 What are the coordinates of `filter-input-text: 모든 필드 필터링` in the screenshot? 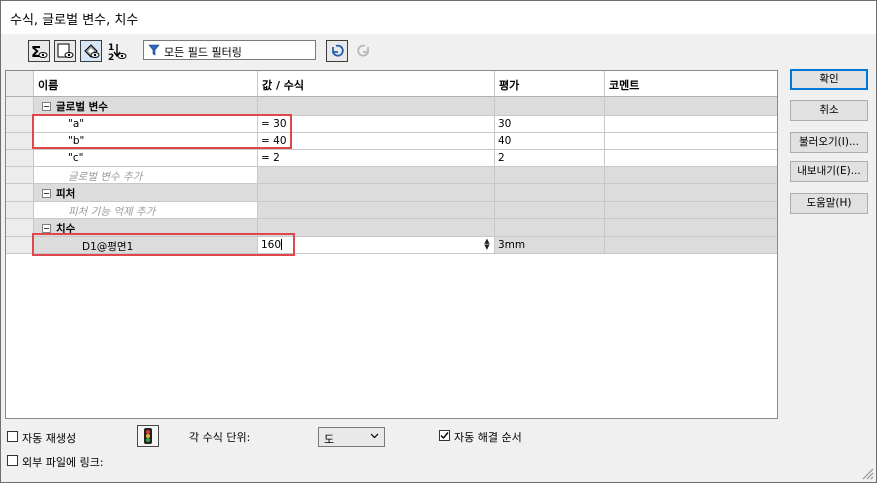 It's located at (203, 52).